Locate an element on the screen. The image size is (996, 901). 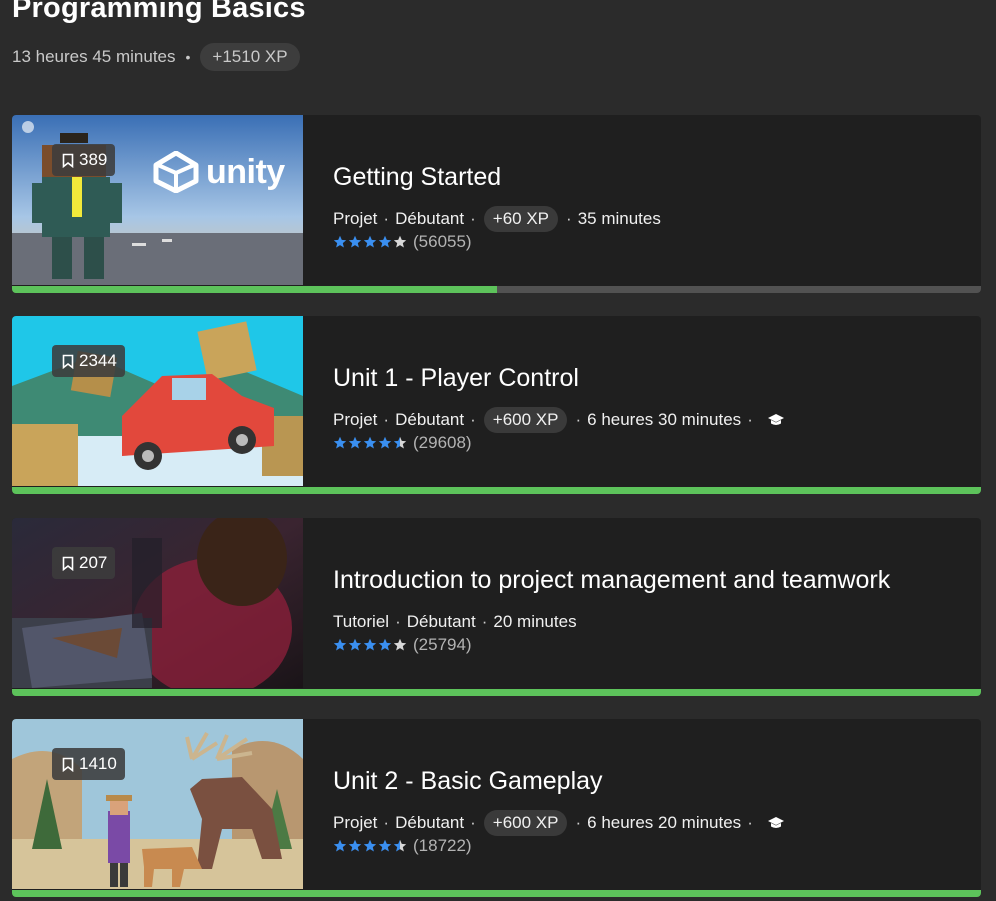
course-duration: 20 minutes is located at coordinates (535, 621).